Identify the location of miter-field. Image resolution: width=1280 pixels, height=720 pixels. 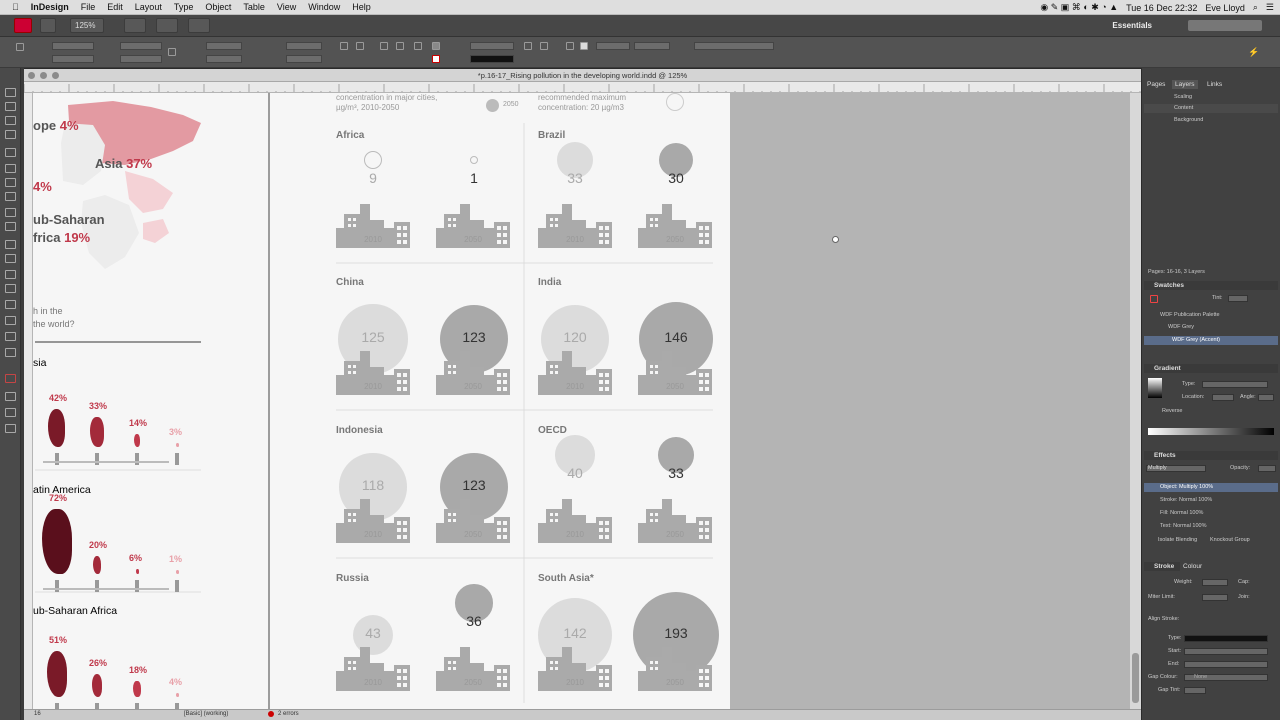
(1215, 597).